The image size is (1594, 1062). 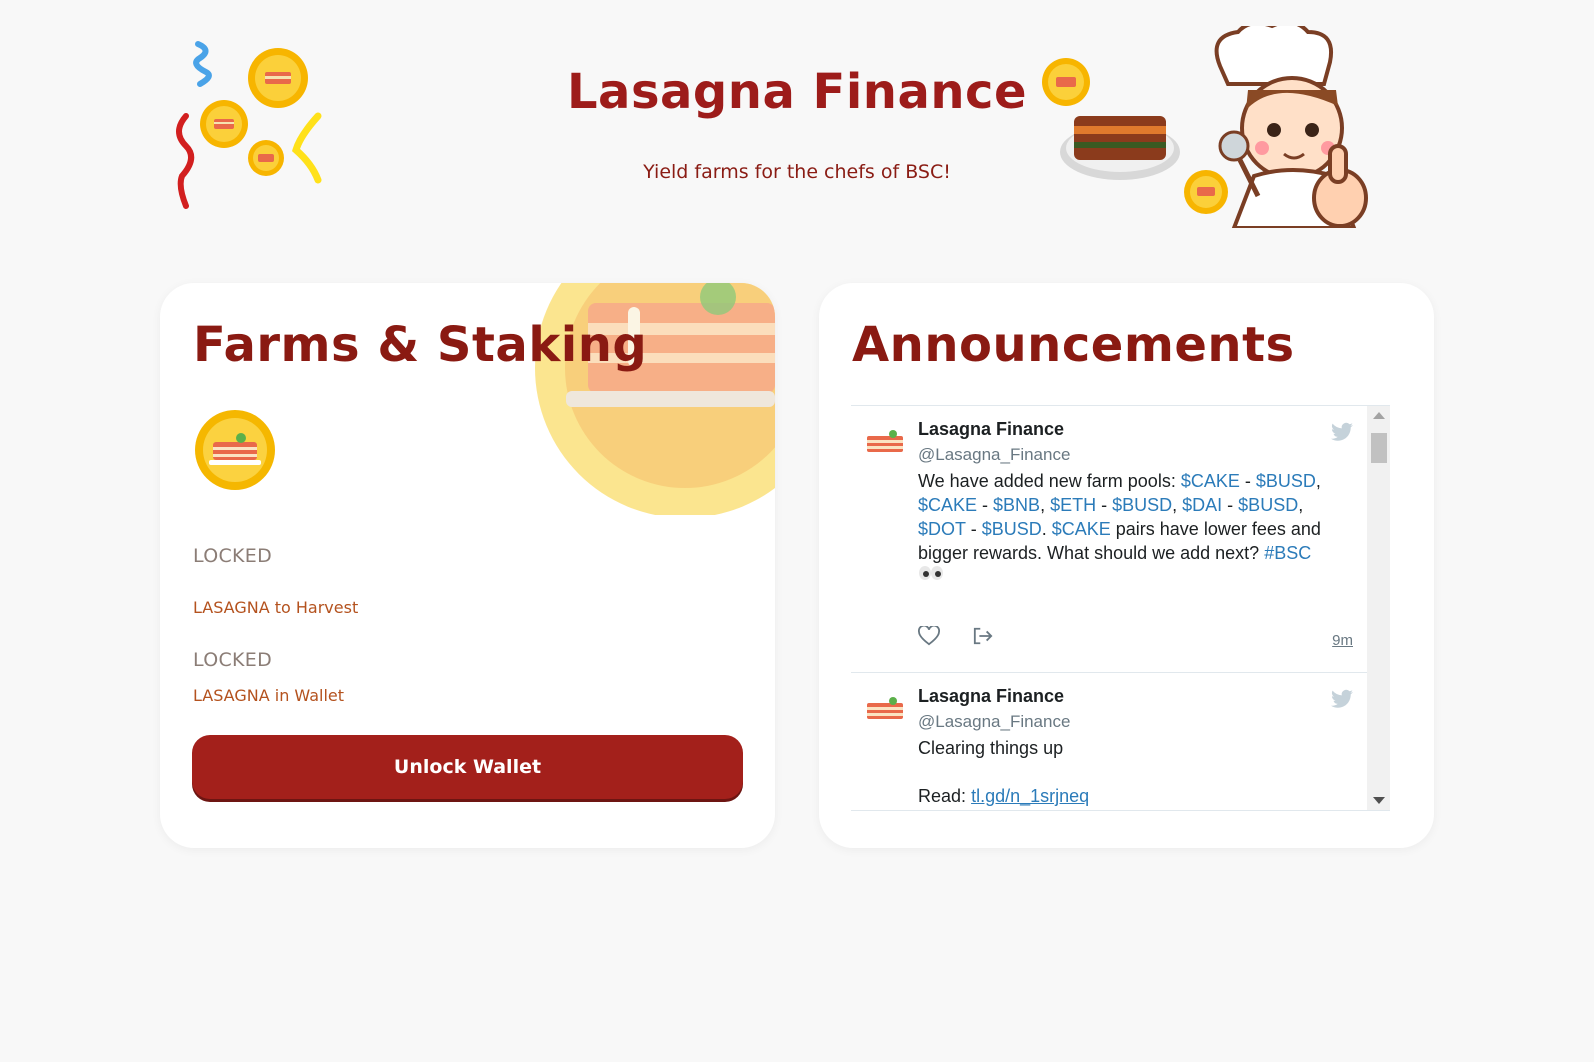 I want to click on lasagna-coin-icon, so click(x=235, y=450).